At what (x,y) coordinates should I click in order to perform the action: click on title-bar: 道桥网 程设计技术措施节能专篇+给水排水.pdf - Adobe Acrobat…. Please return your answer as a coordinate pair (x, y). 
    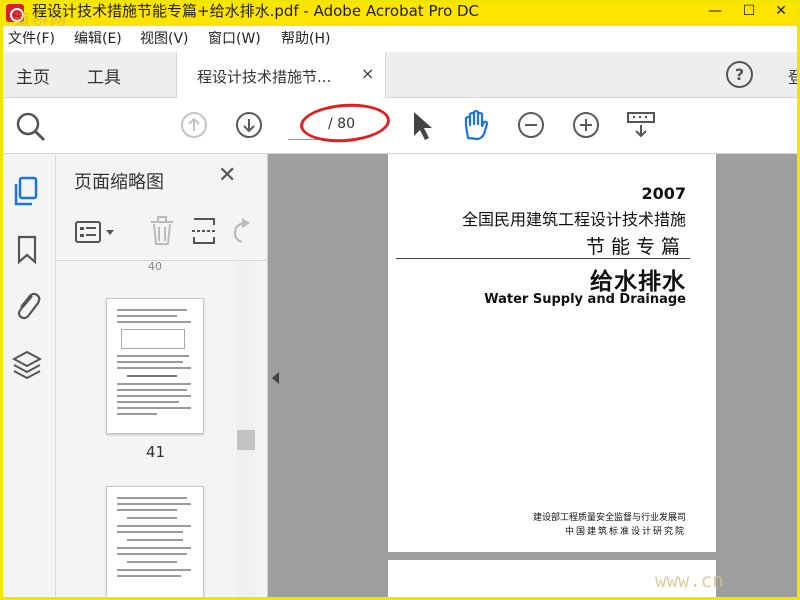
    Looking at the image, I should click on (400, 14).